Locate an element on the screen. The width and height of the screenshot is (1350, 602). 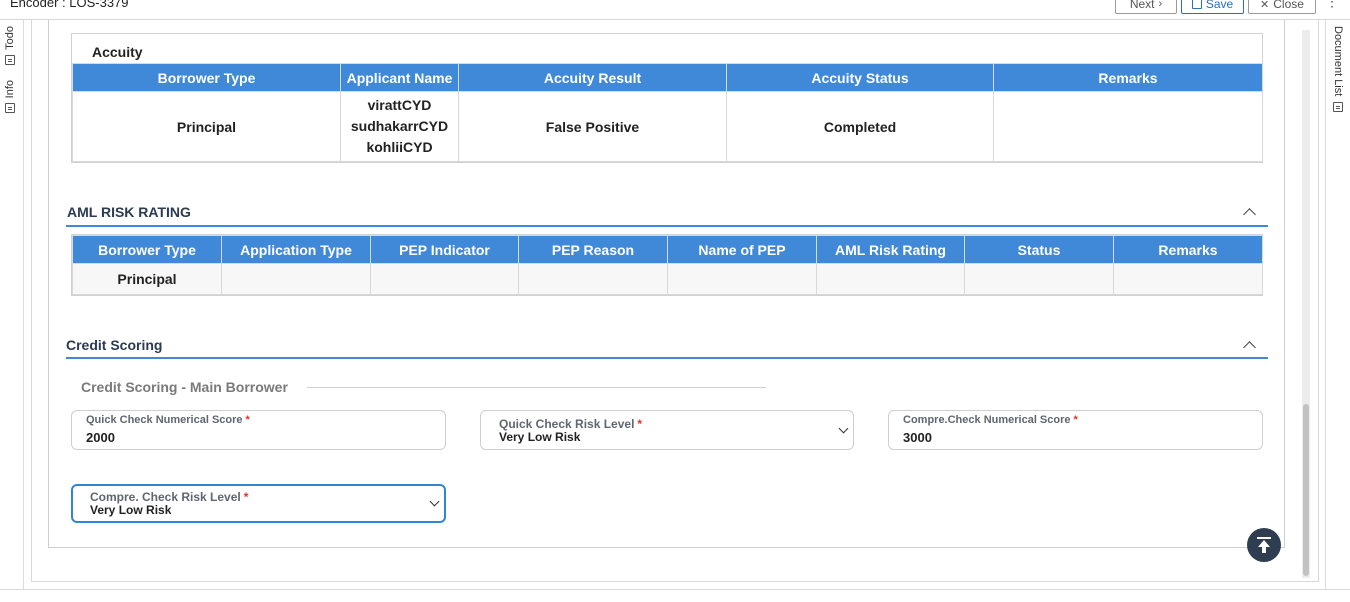
quick-check-numerical-score-field: Quick Check Numerical Score * 2000 is located at coordinates (258, 430).